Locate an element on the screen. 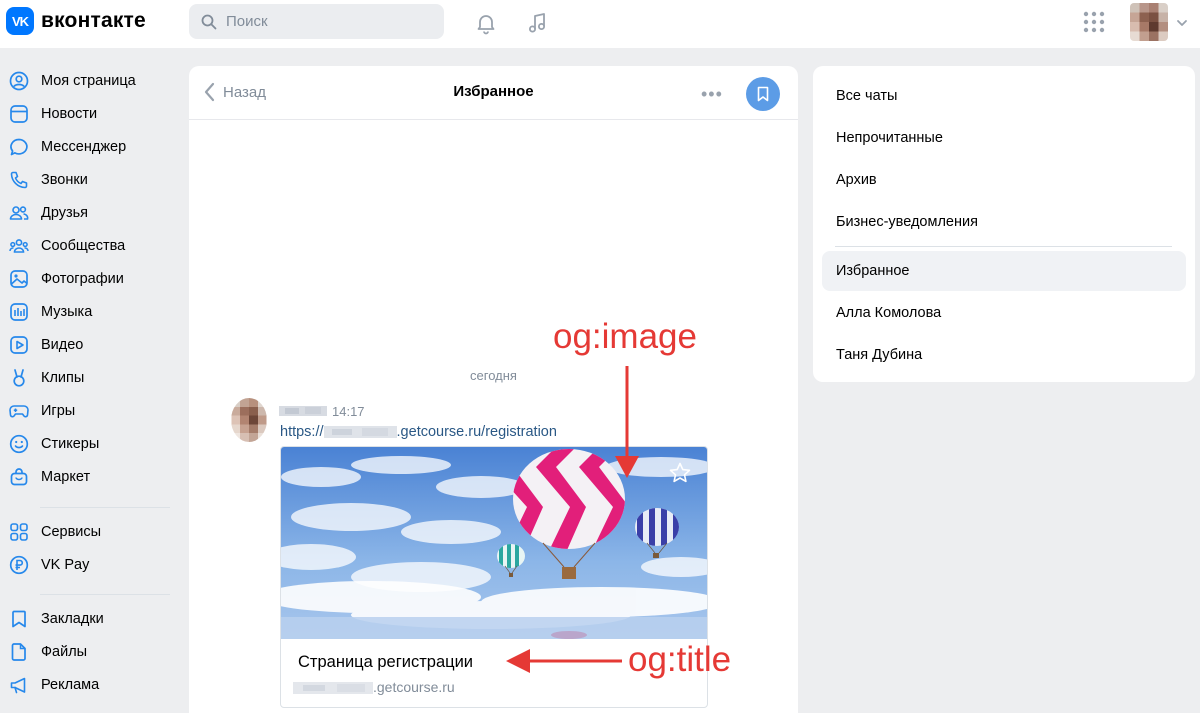  preview-domain: .getcourse.ru is located at coordinates (374, 687).